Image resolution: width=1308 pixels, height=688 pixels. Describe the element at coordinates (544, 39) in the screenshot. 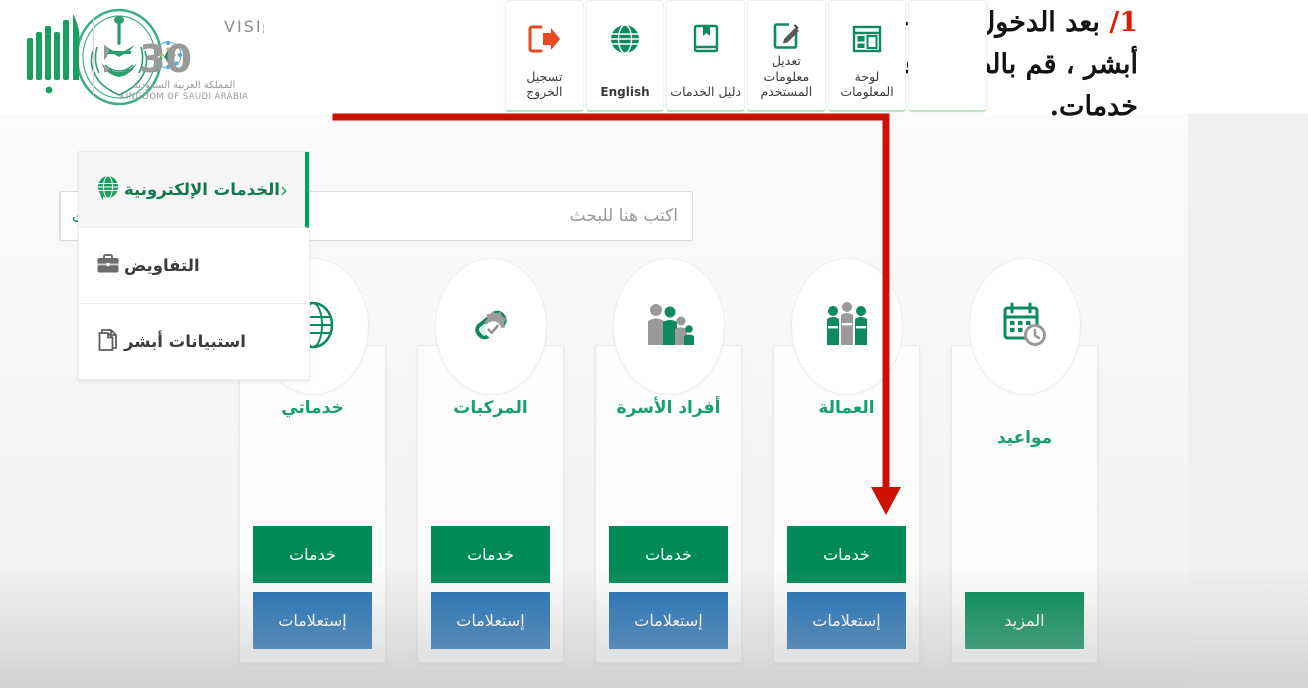

I see `logout-icon` at that location.